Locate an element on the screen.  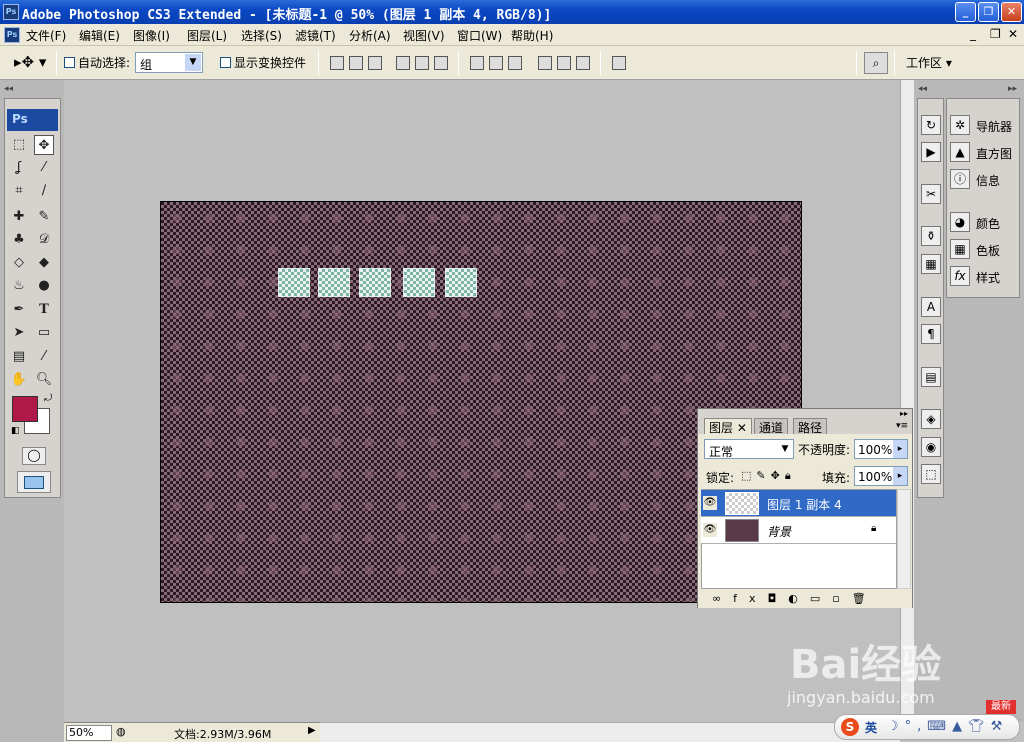
menu-filter: 滤镜(T) is located at coordinates (315, 35).